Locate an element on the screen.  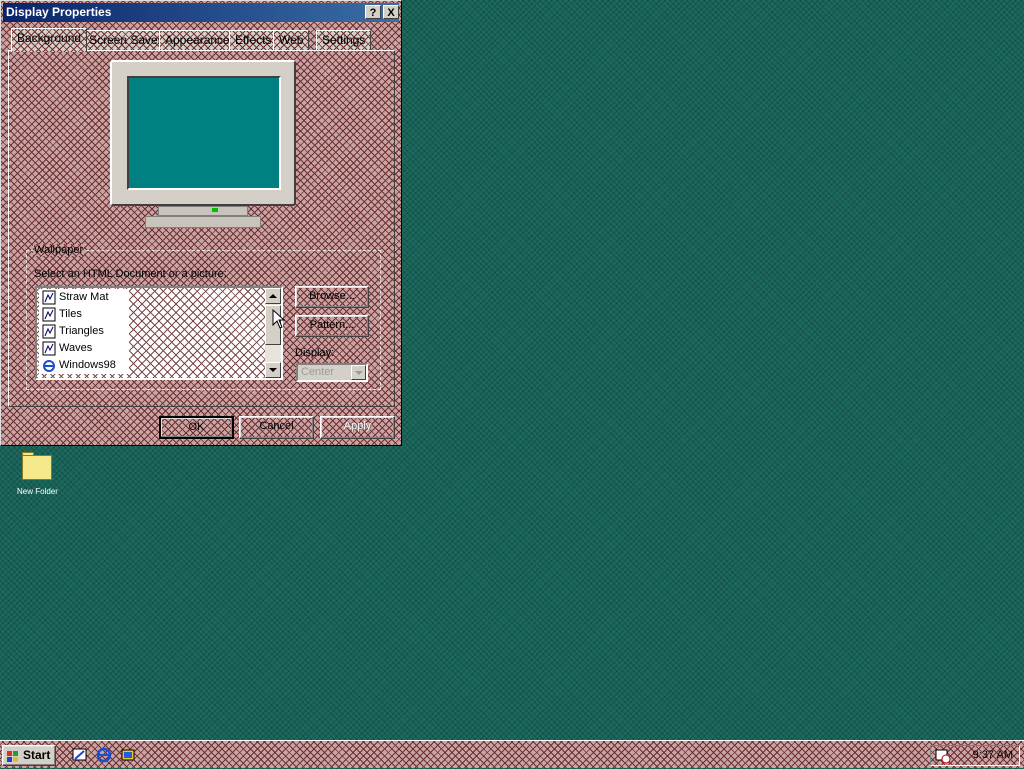
list-item-label: Tiles is located at coordinates (70, 314).